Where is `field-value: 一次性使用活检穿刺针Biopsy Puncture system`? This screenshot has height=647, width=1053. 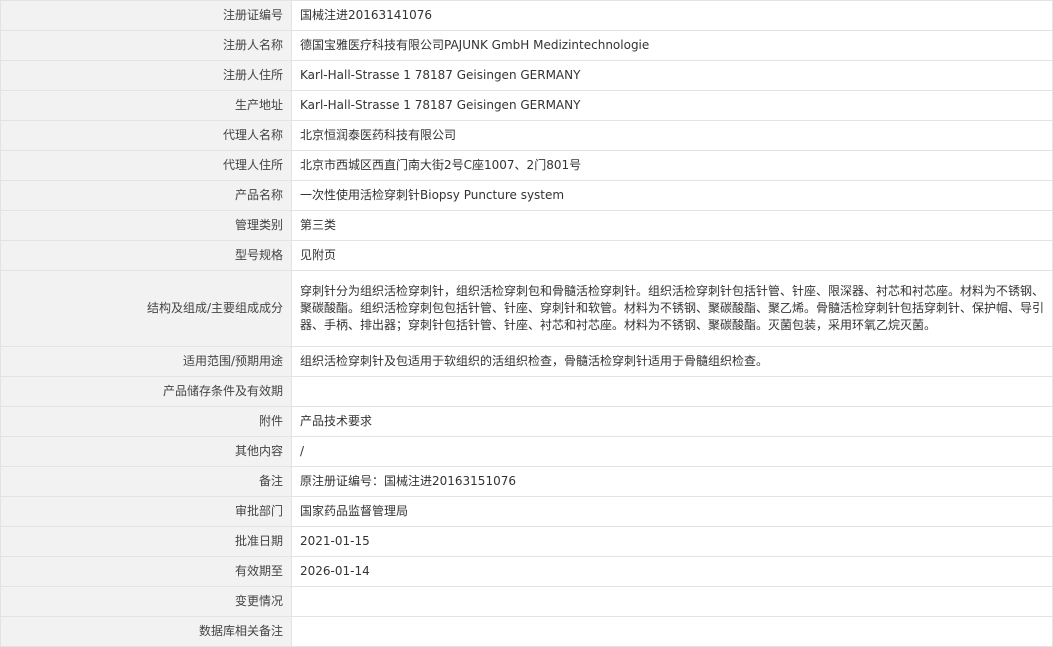 field-value: 一次性使用活检穿刺针Biopsy Puncture system is located at coordinates (672, 195).